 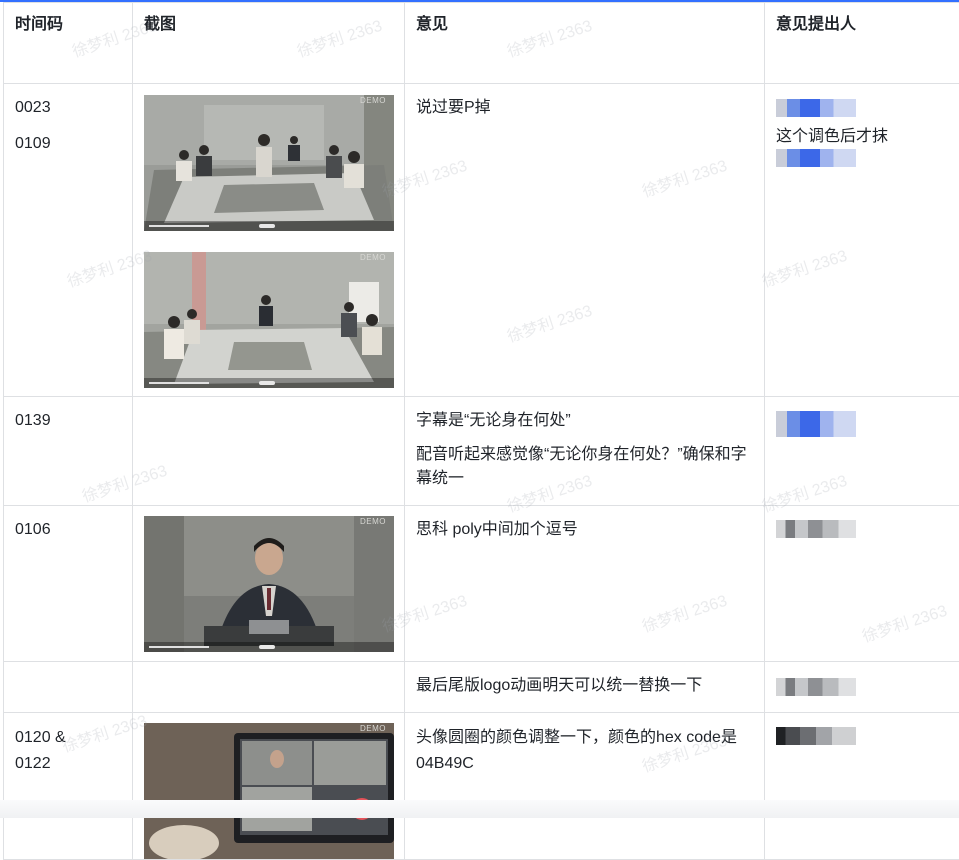 What do you see at coordinates (862, 43) in the screenshot?
I see `header-reviewer: 意见提出人` at bounding box center [862, 43].